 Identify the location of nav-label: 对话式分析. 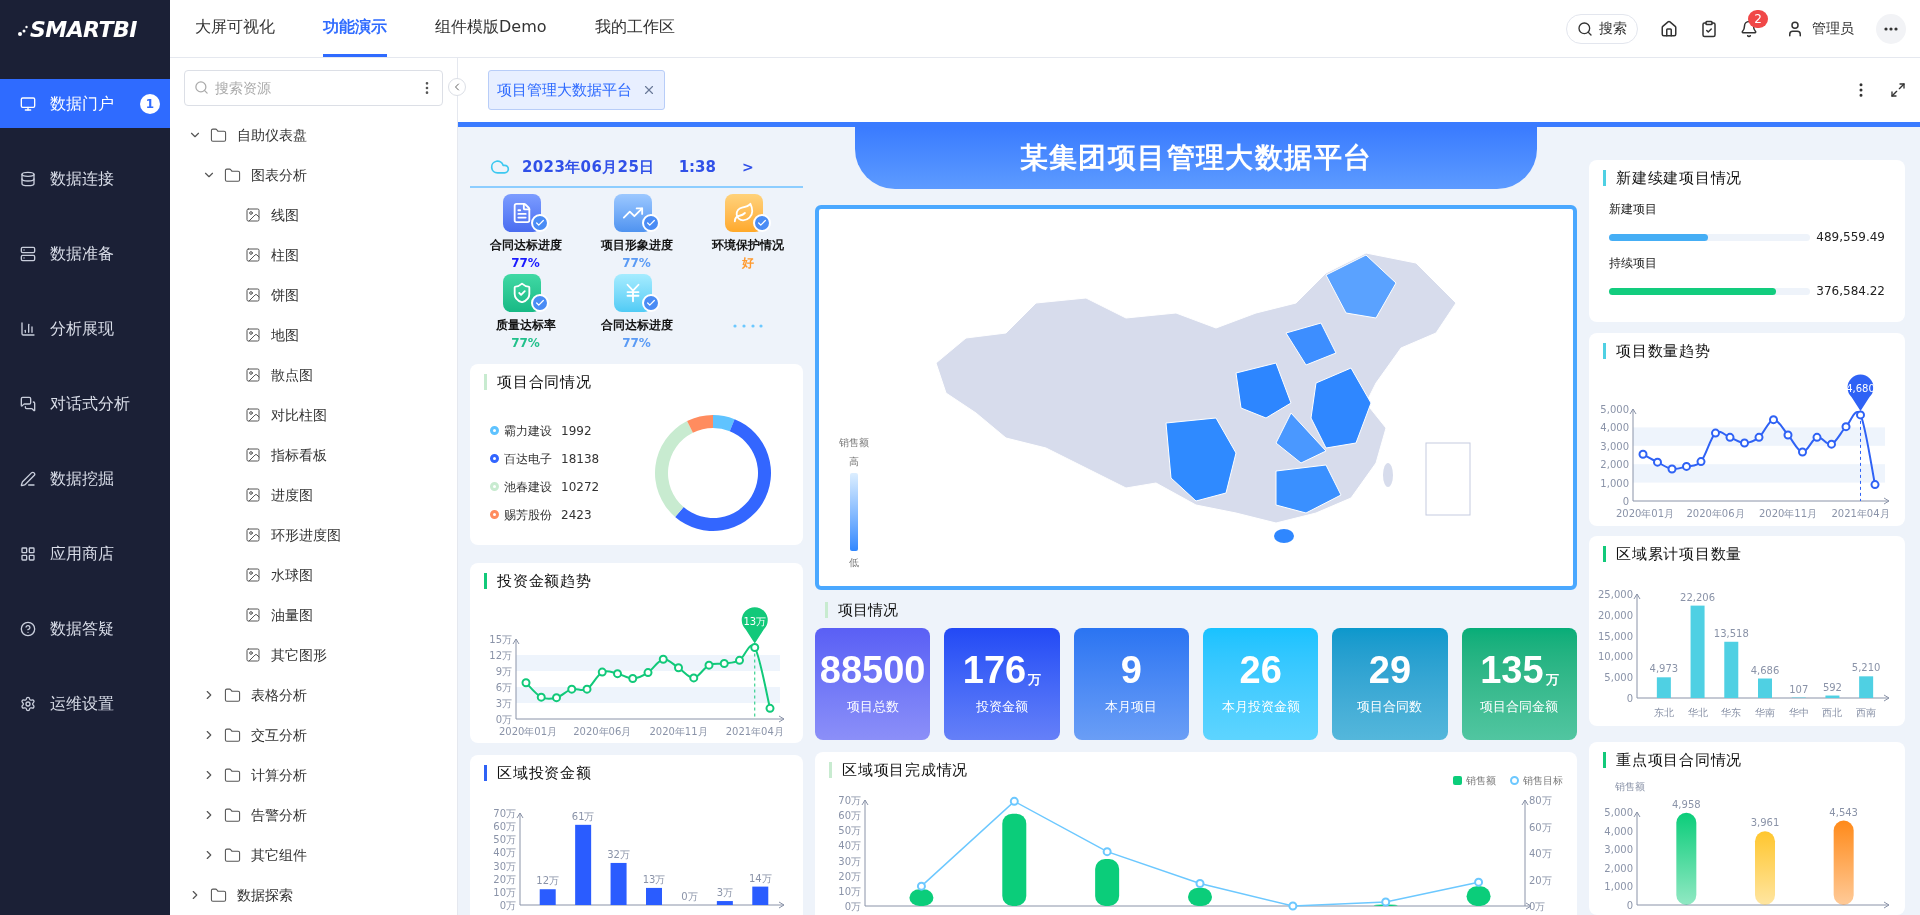
(90, 403).